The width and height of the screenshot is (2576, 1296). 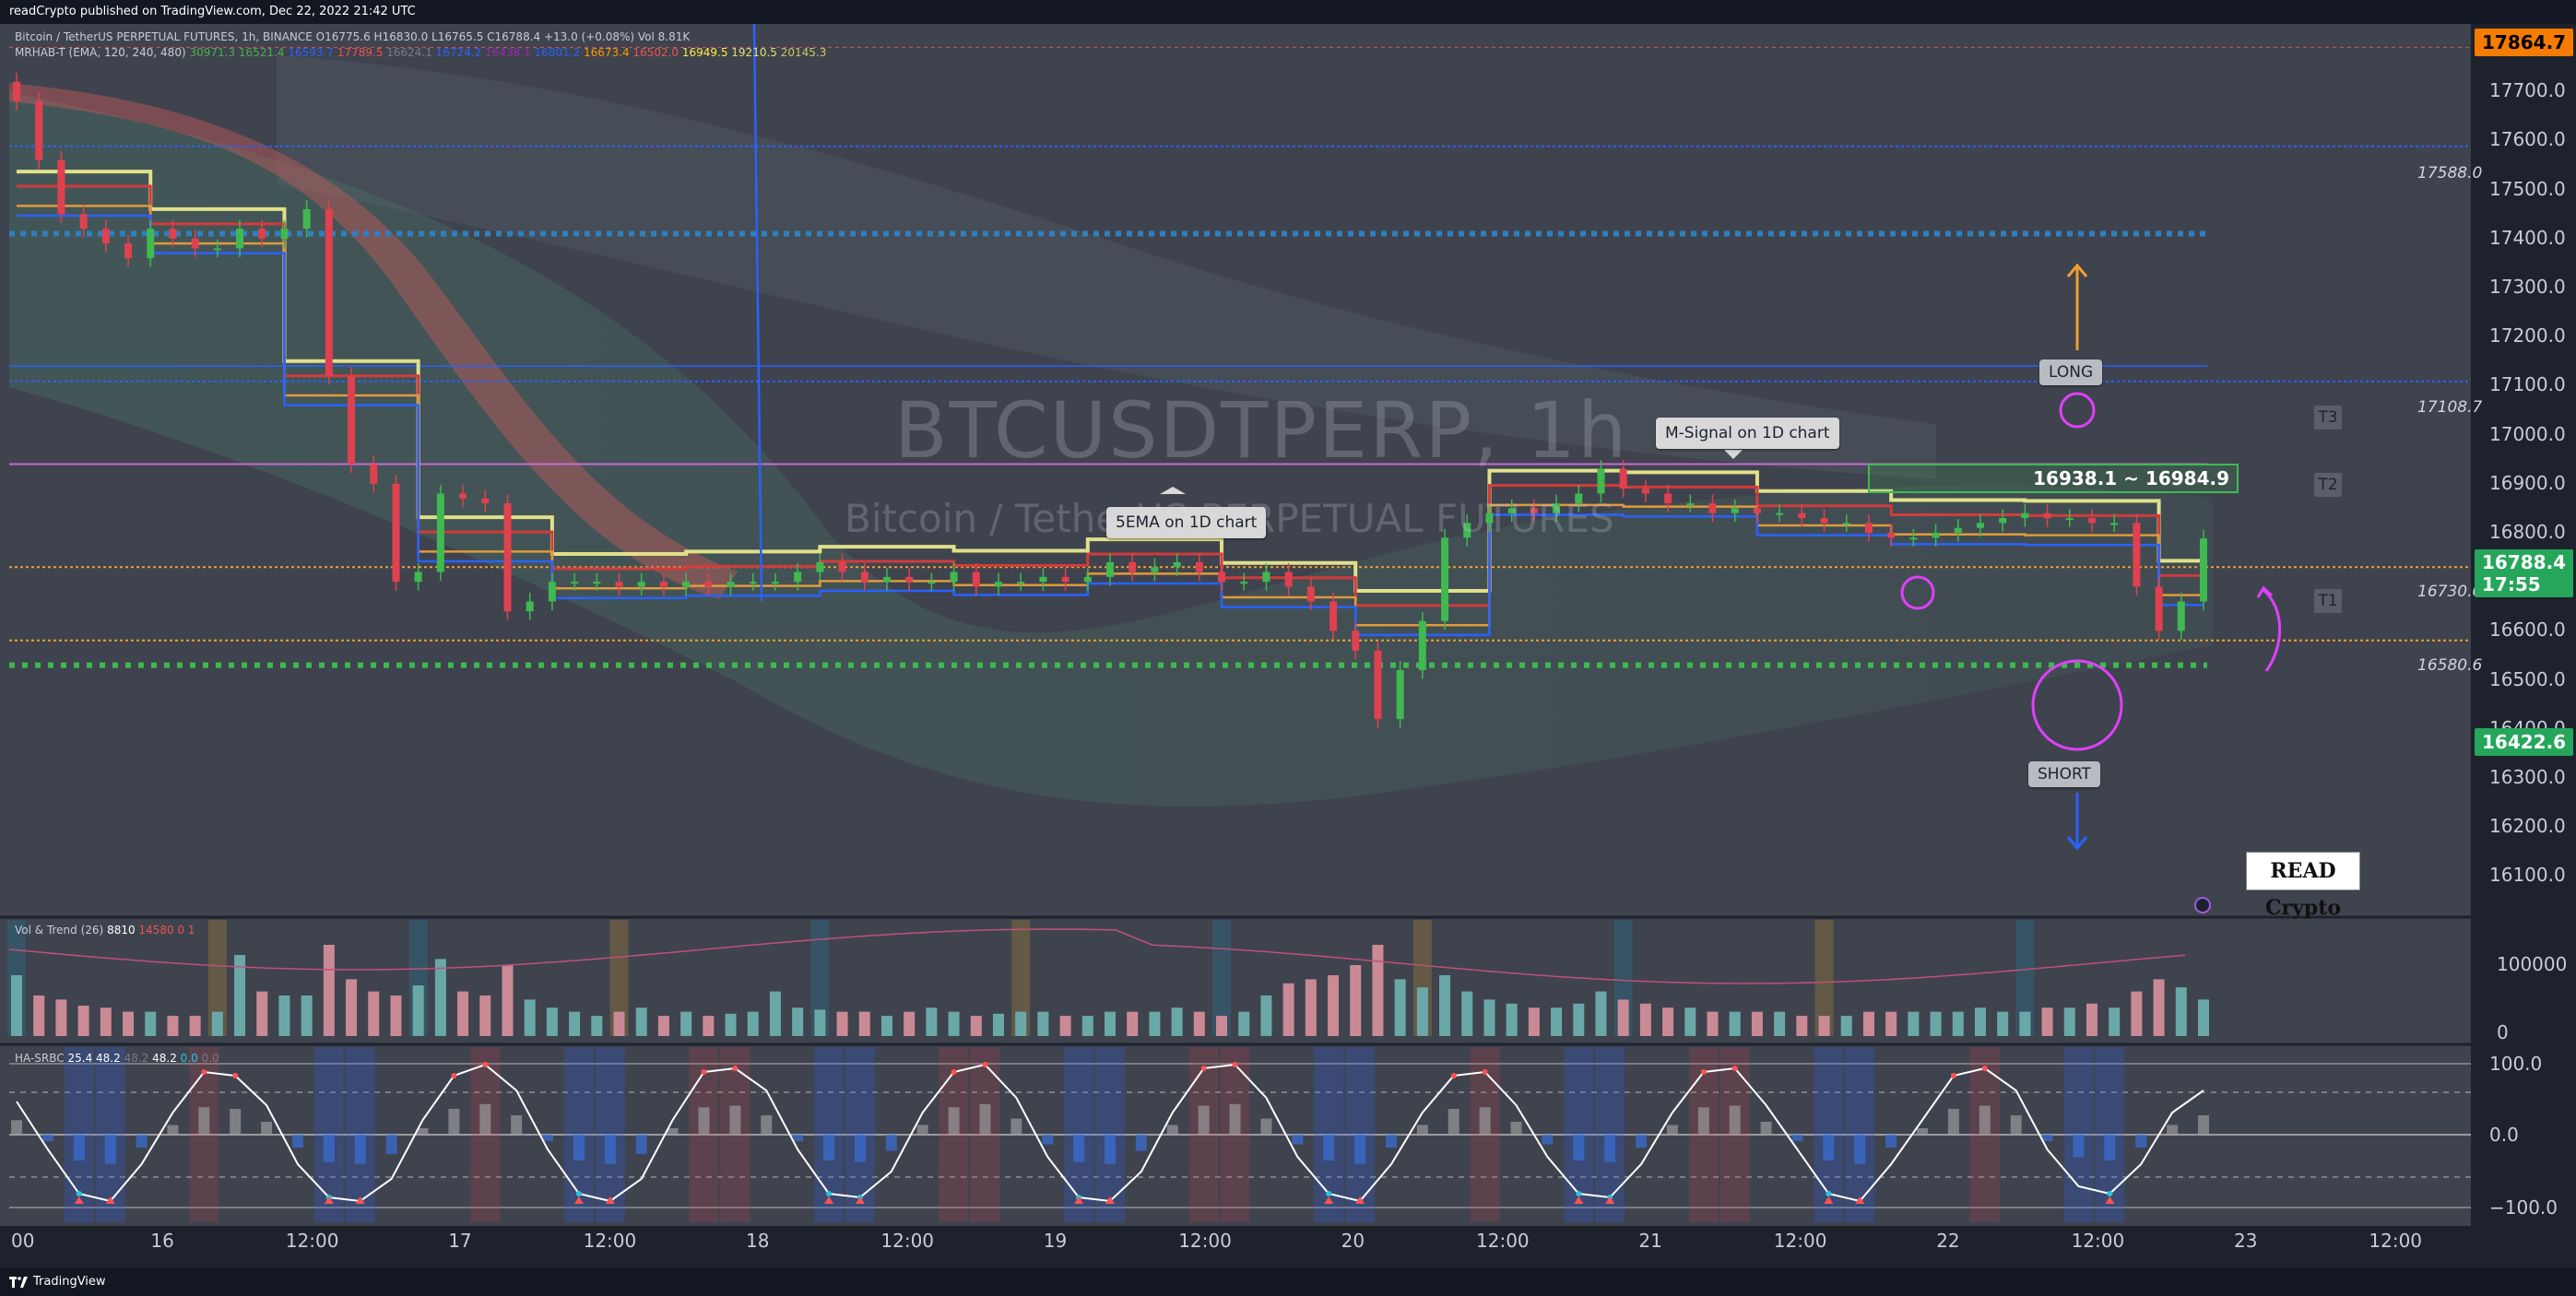 I want to click on t3-label: T3, so click(x=2328, y=418).